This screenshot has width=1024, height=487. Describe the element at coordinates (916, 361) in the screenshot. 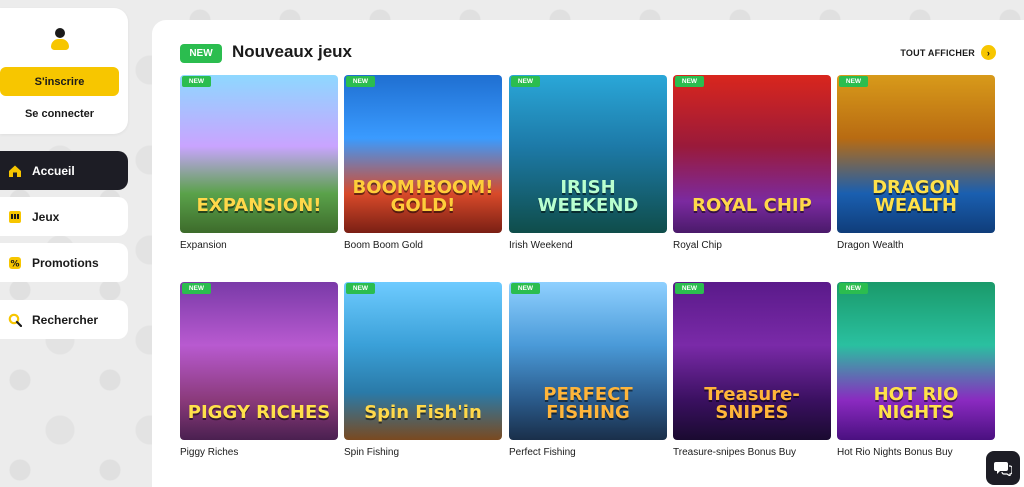

I see `game-tile: NEW HOT RIO NIGHTS` at that location.